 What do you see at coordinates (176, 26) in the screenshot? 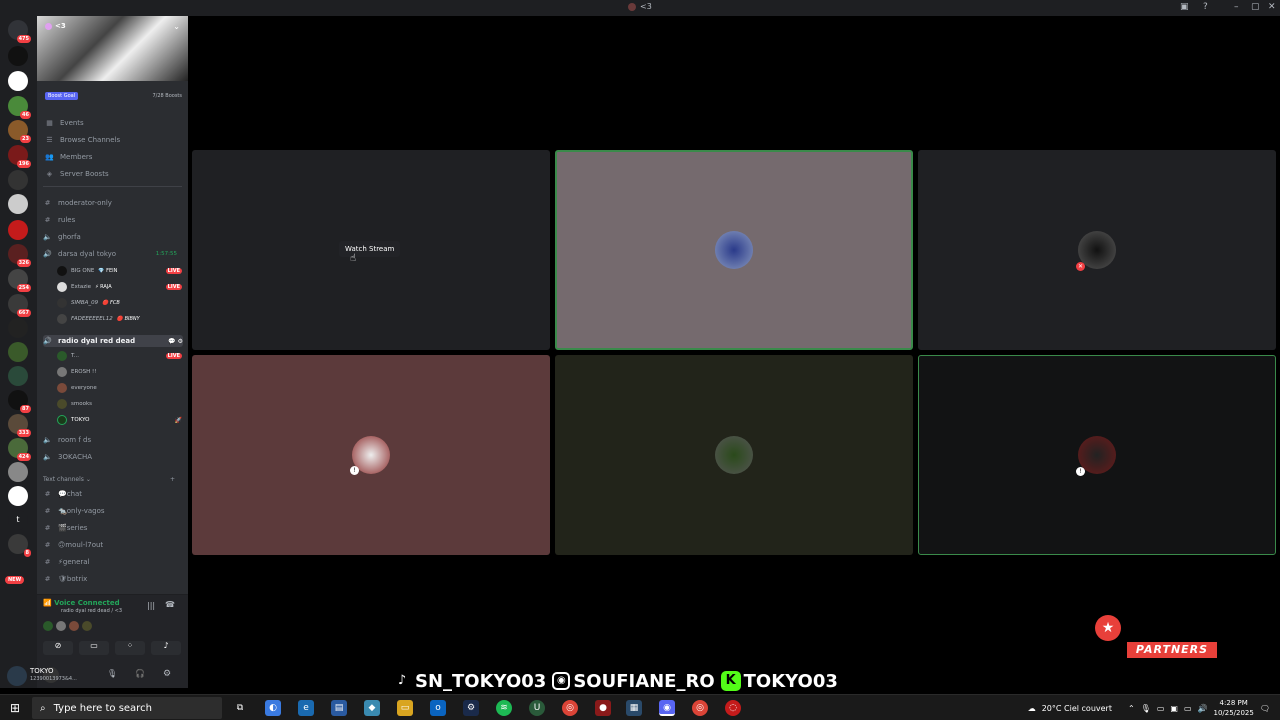
I see `chevron-down-icon: ⌄` at bounding box center [176, 26].